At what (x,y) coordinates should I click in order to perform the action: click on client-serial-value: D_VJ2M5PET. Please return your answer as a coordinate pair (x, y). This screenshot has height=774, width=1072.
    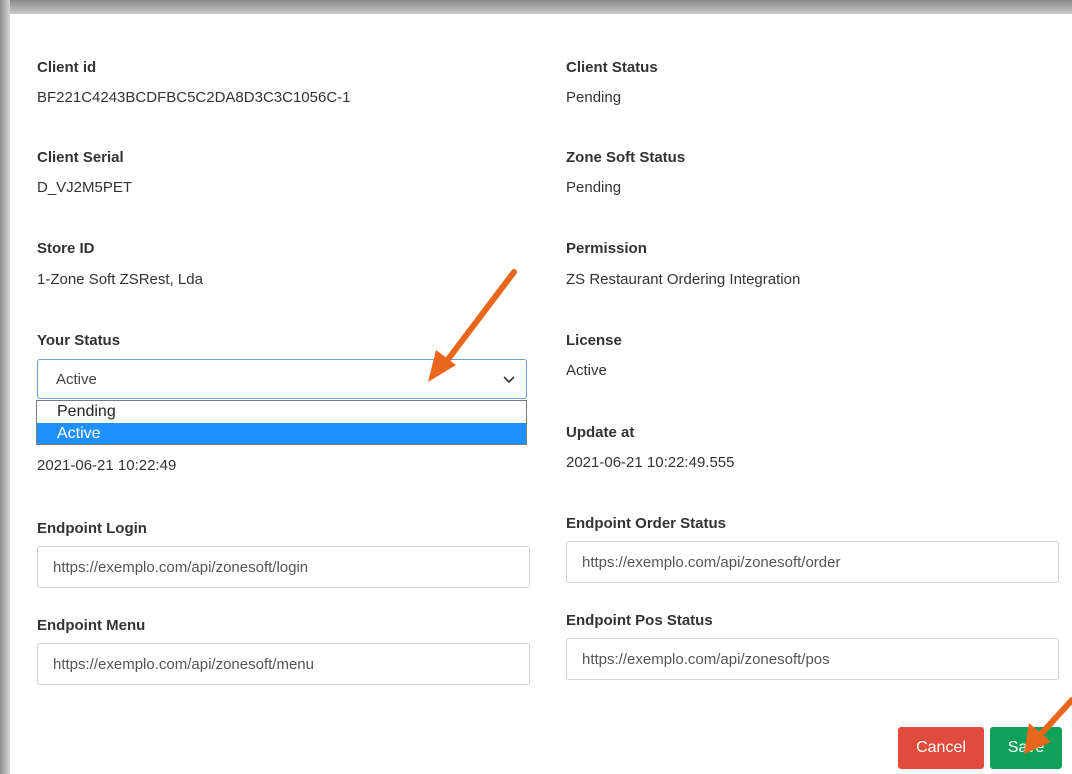
    Looking at the image, I should click on (85, 187).